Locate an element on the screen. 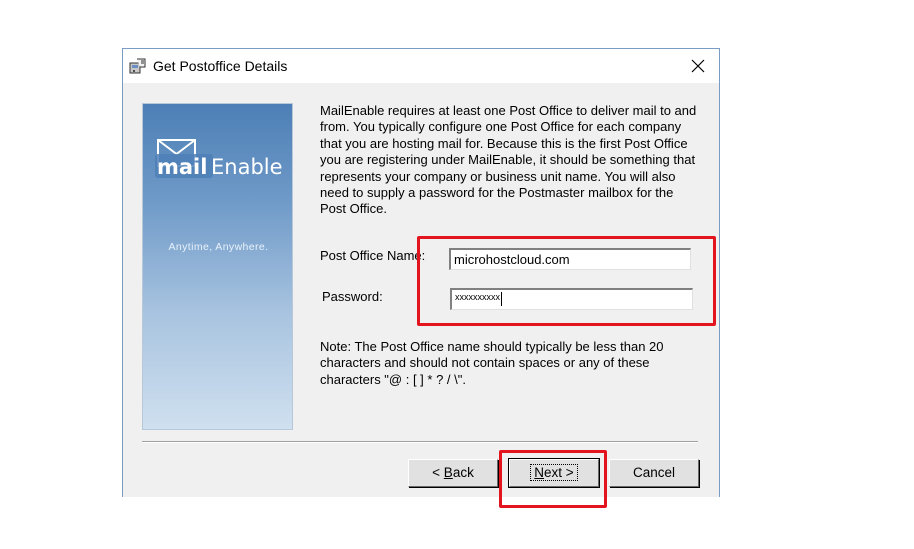 Image resolution: width=914 pixels, height=549 pixels. password-label: Password: is located at coordinates (352, 296).